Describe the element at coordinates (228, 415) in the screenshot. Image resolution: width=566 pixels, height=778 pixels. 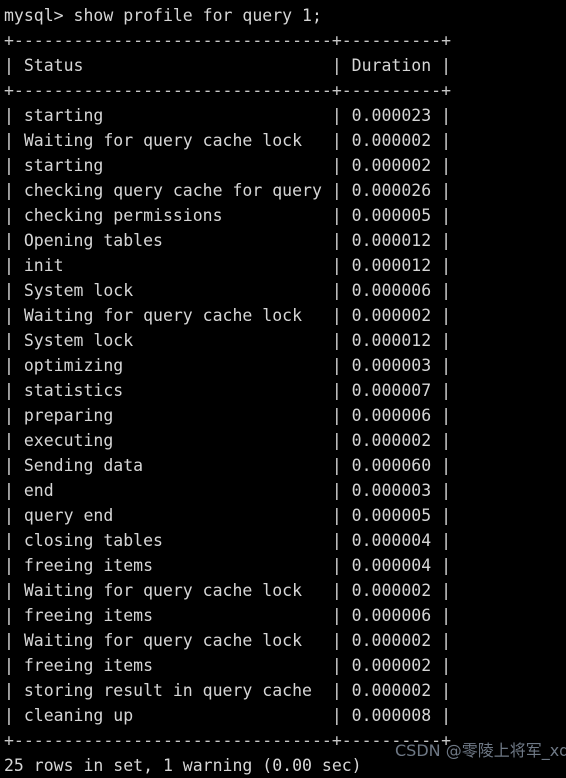
I see `table-row: | preparing | 0.000006 |` at that location.